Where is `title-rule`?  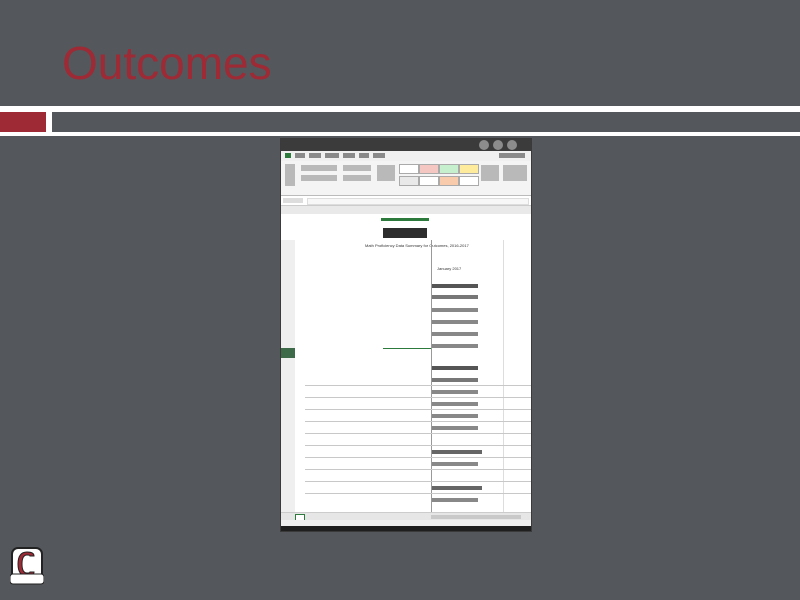
title-rule is located at coordinates (400, 121).